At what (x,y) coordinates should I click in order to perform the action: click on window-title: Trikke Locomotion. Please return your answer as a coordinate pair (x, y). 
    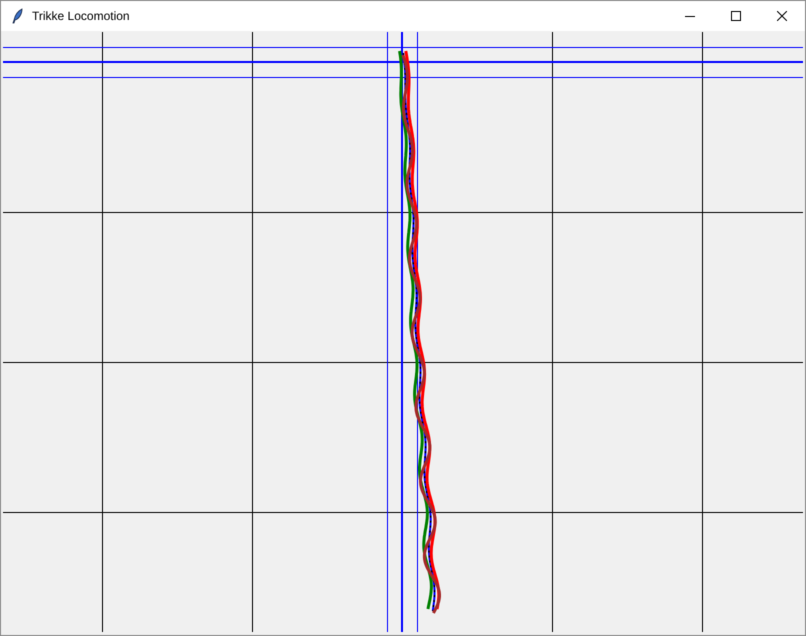
    Looking at the image, I should click on (81, 16).